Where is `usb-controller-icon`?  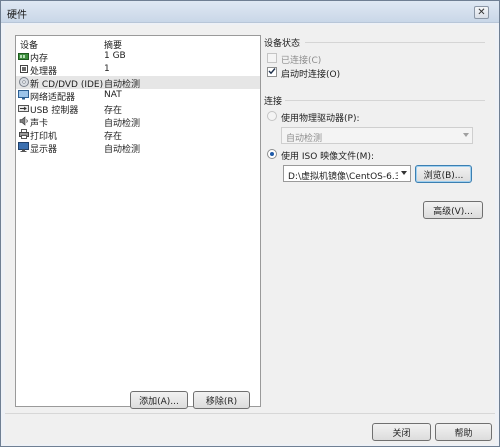 usb-controller-icon is located at coordinates (23, 108).